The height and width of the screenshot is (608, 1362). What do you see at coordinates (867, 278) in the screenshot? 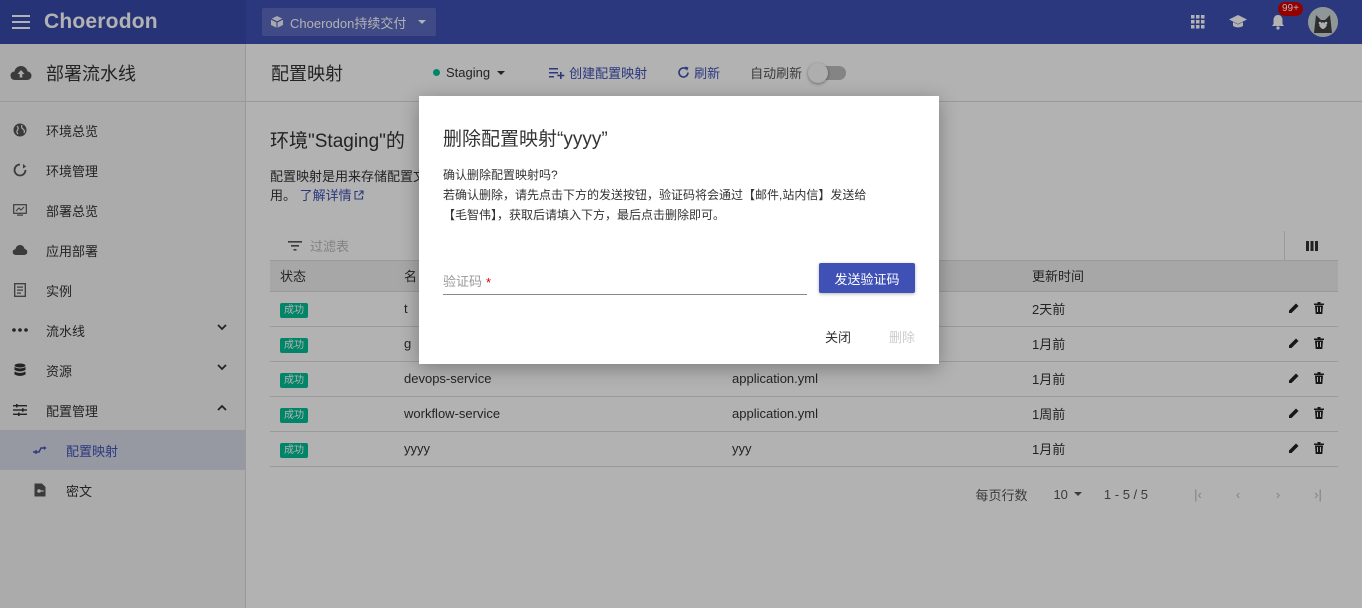
I see `send-code-button: 发送验证码` at bounding box center [867, 278].